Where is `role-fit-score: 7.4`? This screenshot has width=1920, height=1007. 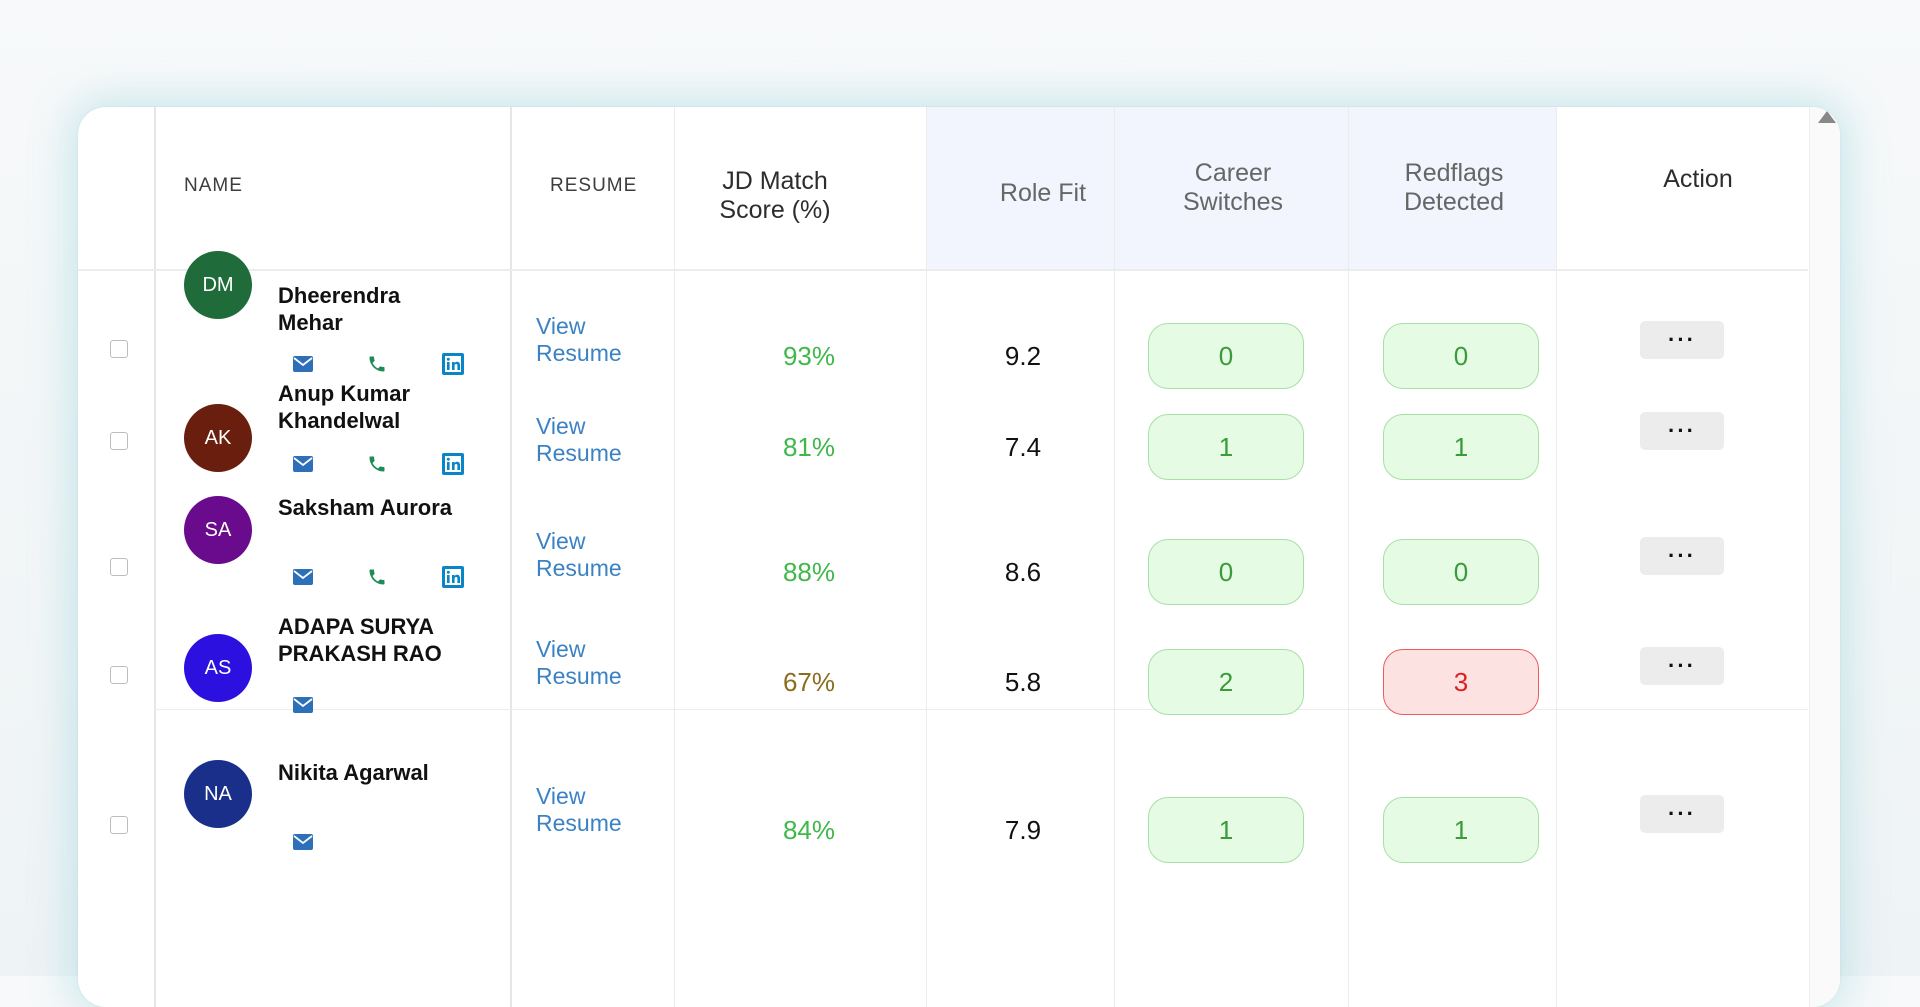 role-fit-score: 7.4 is located at coordinates (1023, 447).